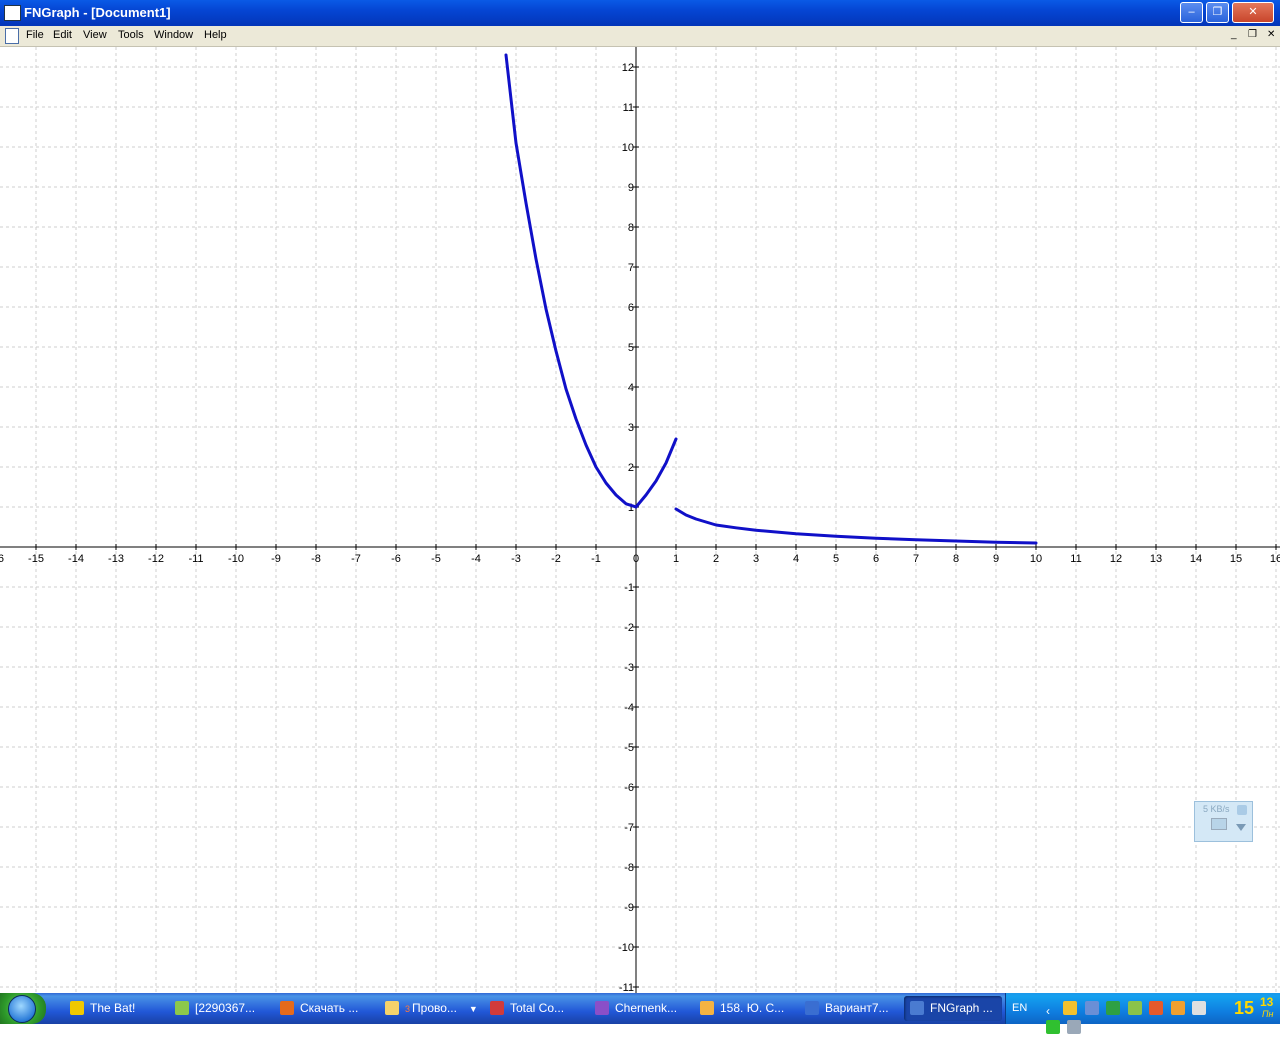 This screenshot has width=1280, height=1039. Describe the element at coordinates (497, 1007) in the screenshot. I see `floppy-icon` at that location.